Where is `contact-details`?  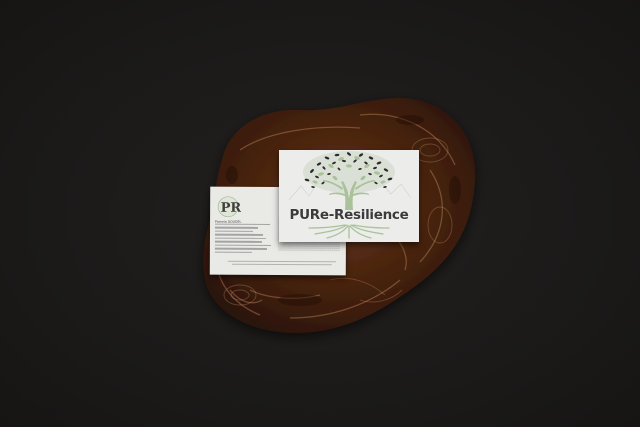
contact-details is located at coordinates (245, 239).